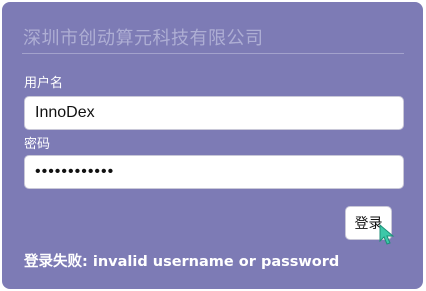  Describe the element at coordinates (37, 144) in the screenshot. I see `password-label: 密码` at that location.